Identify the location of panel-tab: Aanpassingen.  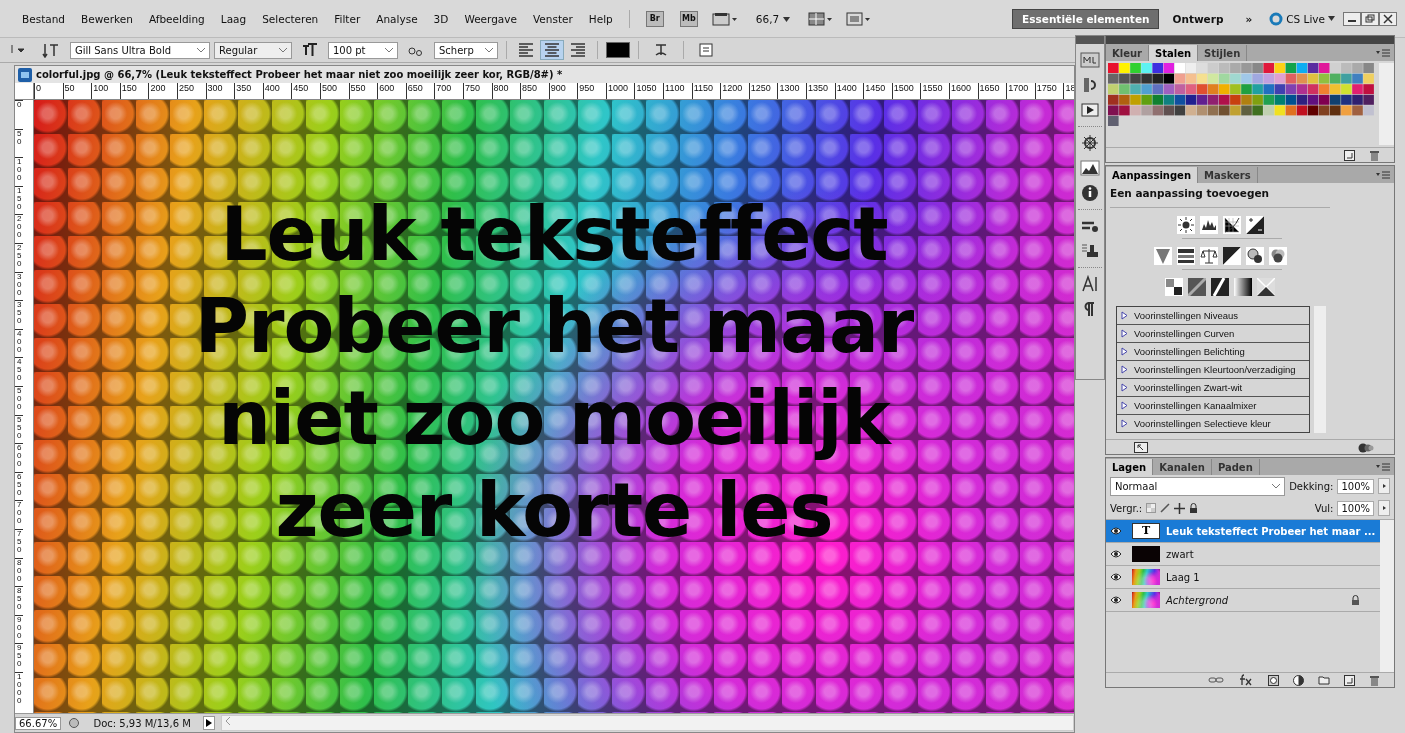
(1152, 175).